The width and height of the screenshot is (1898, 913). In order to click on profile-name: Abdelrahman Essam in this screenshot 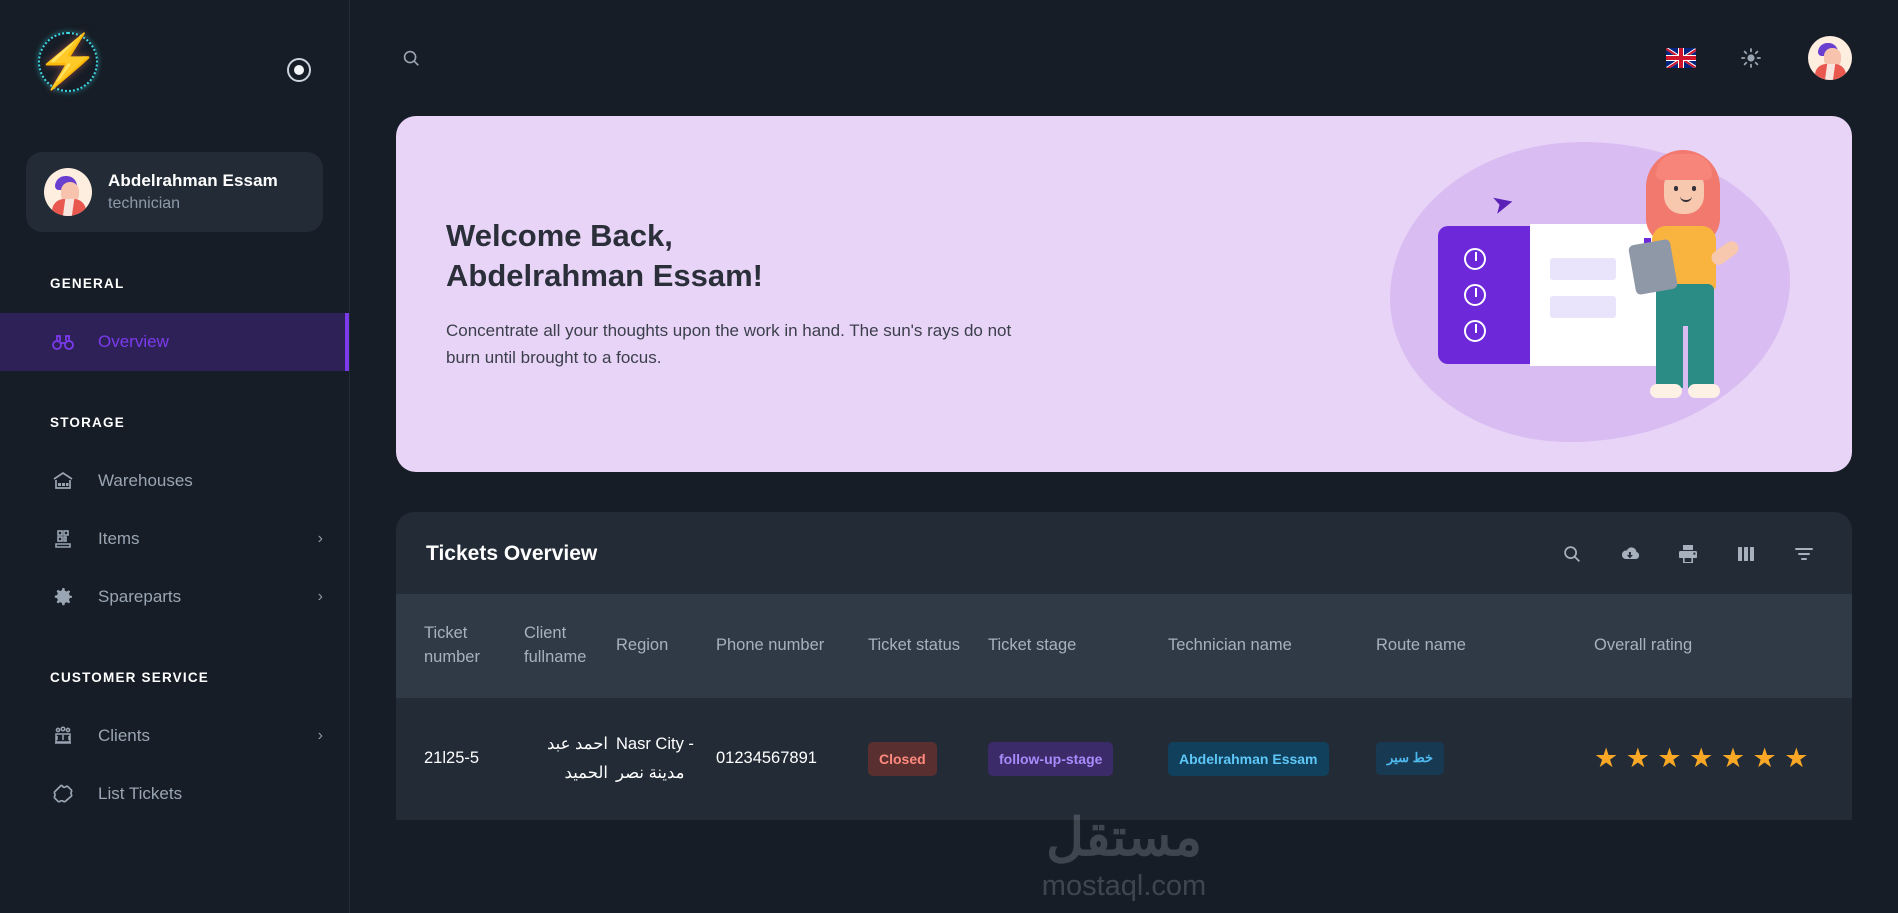, I will do `click(193, 180)`.